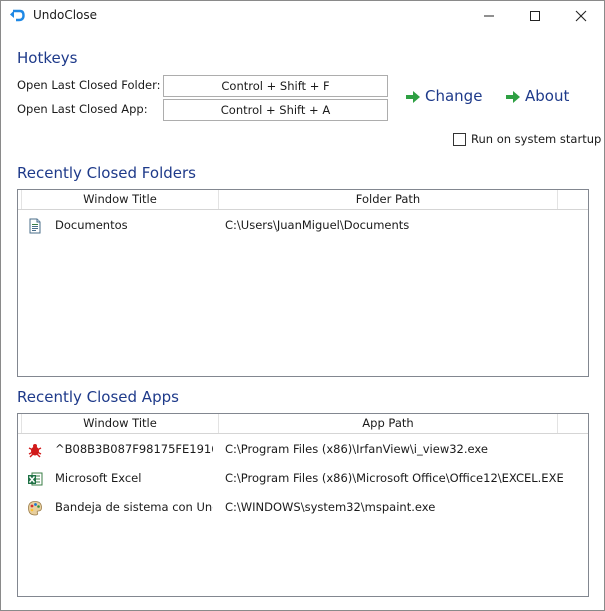  Describe the element at coordinates (106, 173) in the screenshot. I see `folders-heading: Recently Closed Folders` at that location.